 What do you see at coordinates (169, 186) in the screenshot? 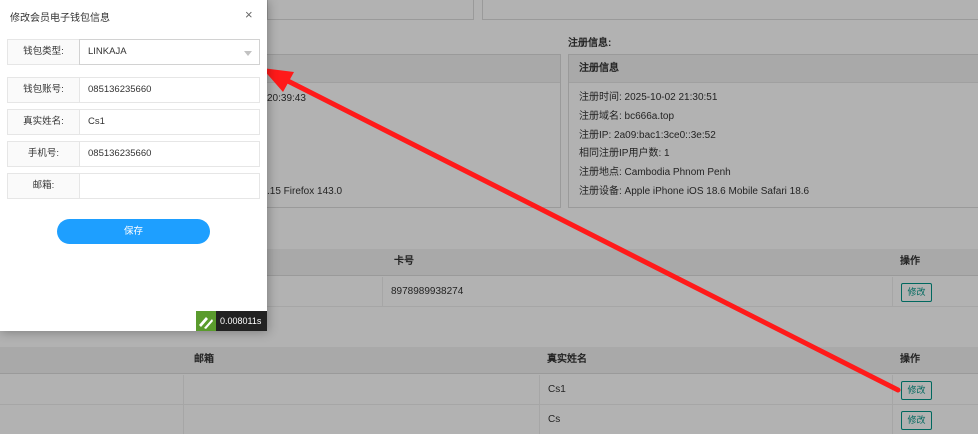
I see `email-input` at bounding box center [169, 186].